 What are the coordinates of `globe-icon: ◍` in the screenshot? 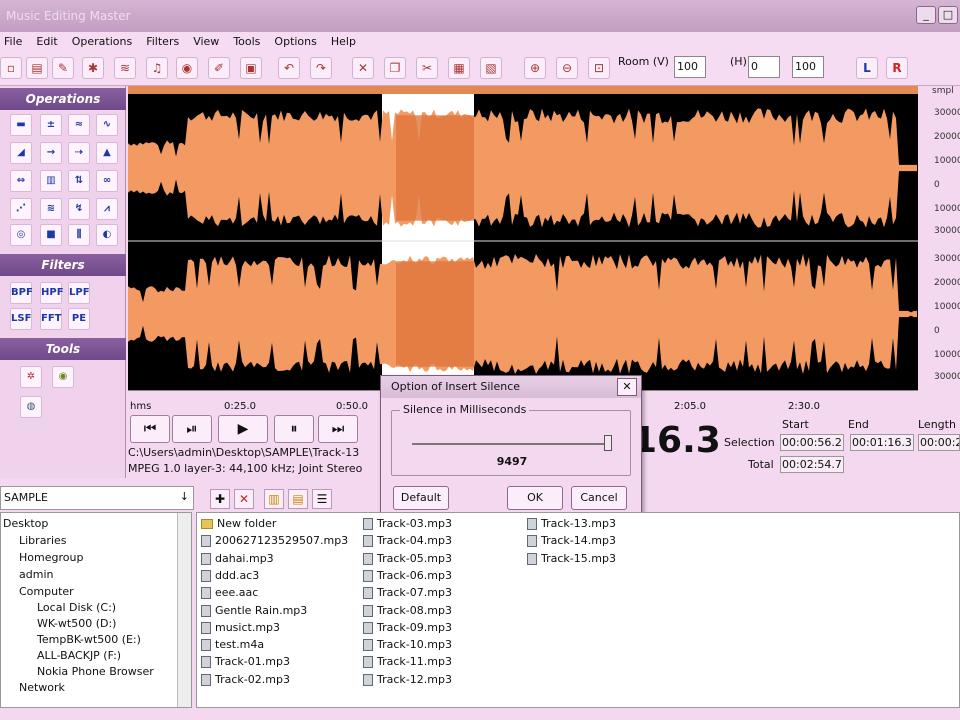 It's located at (31, 407).